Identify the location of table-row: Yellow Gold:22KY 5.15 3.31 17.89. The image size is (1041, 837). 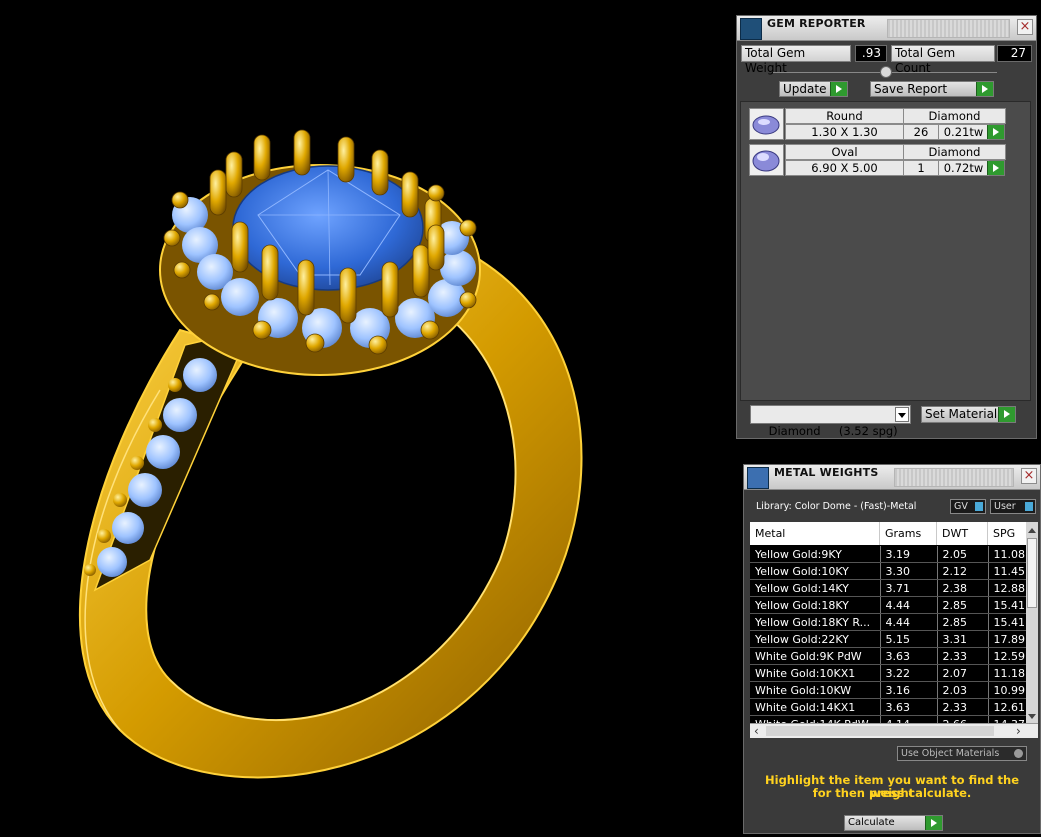
(888, 639).